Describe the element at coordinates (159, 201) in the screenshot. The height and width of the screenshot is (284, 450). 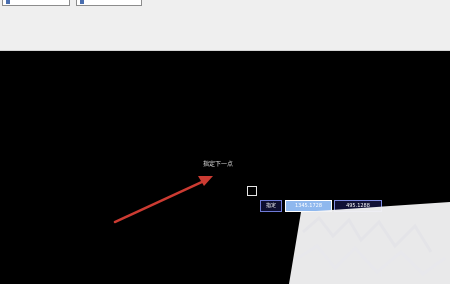
I see `arrow-shaft` at that location.